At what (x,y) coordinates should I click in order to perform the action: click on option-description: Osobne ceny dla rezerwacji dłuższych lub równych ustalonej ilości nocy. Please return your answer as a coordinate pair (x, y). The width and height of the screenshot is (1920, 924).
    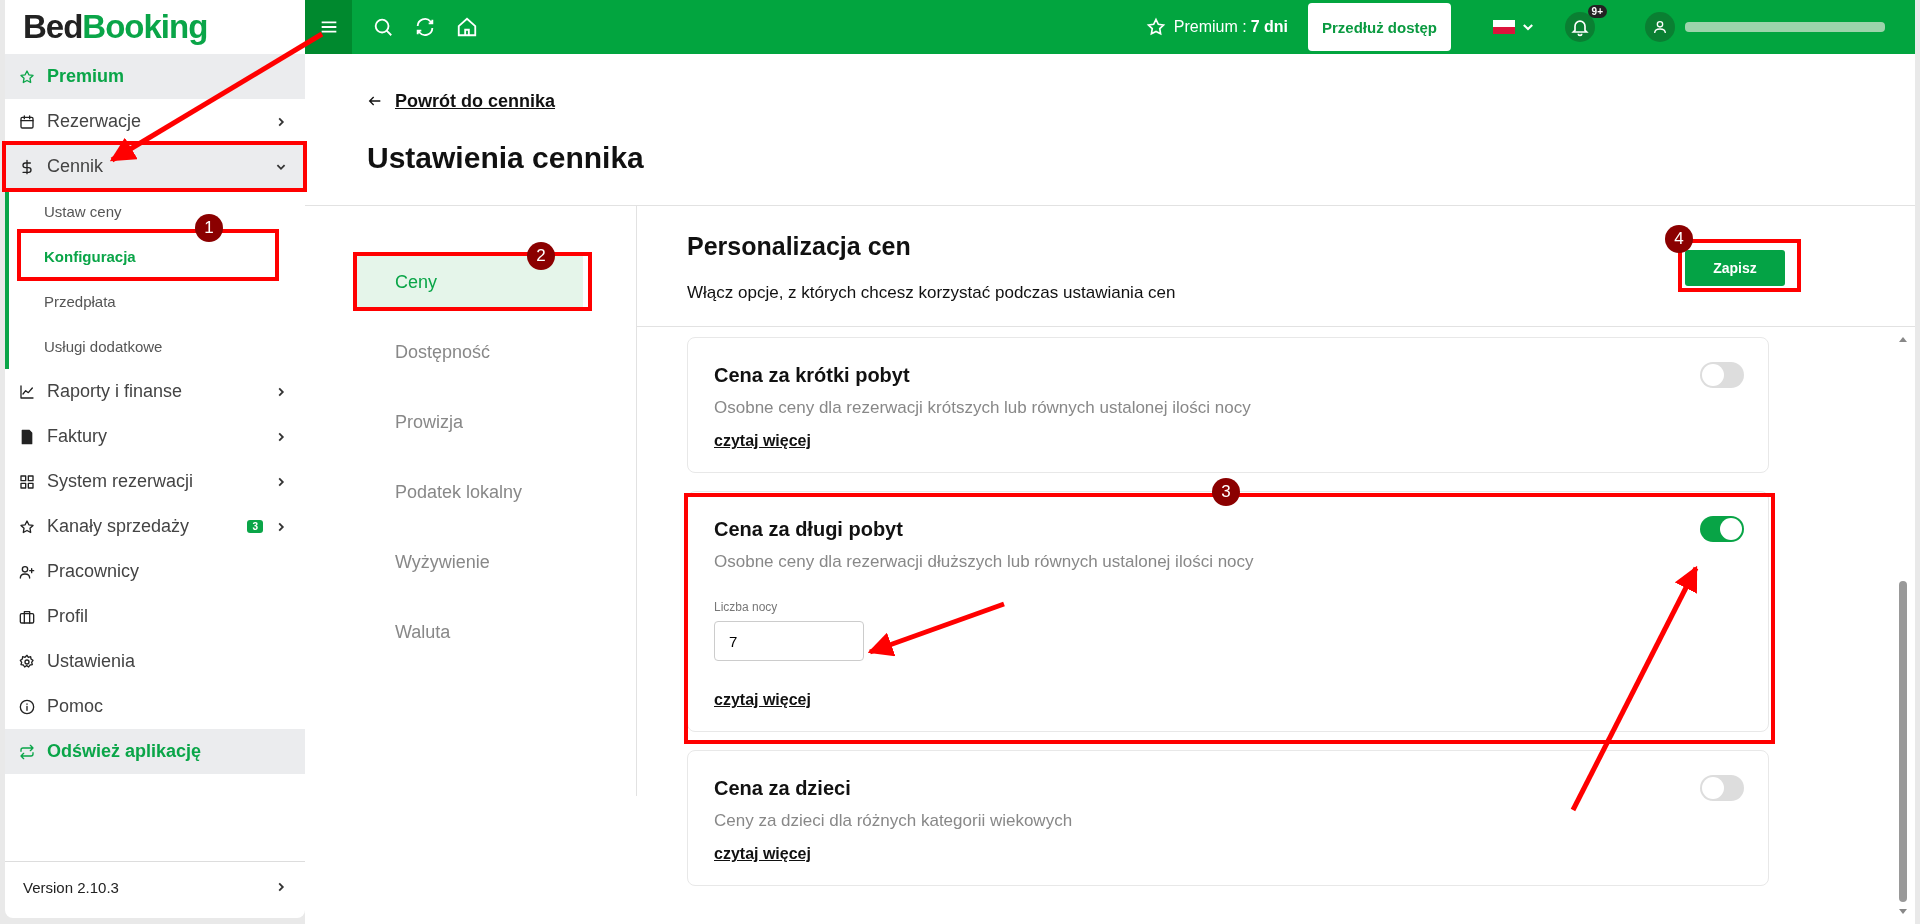
    Looking at the image, I should click on (984, 562).